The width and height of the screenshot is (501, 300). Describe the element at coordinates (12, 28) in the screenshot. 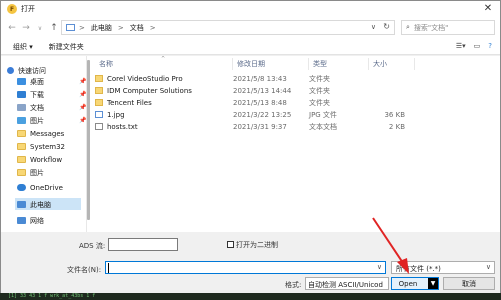

I see `back-button: ←` at that location.